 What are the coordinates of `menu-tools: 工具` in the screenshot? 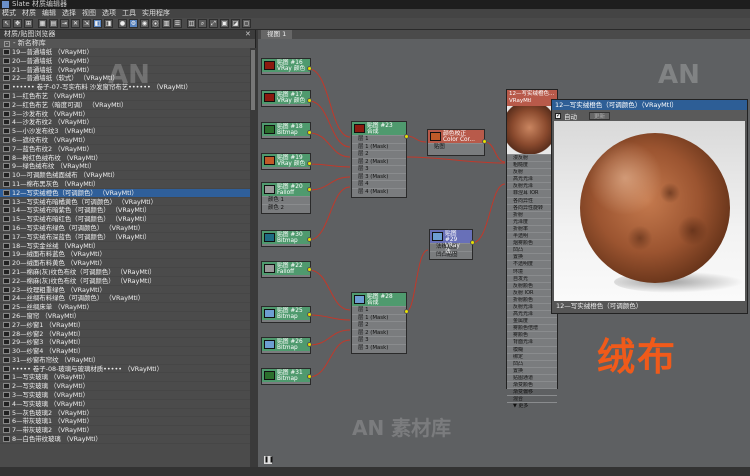 It's located at (129, 13).